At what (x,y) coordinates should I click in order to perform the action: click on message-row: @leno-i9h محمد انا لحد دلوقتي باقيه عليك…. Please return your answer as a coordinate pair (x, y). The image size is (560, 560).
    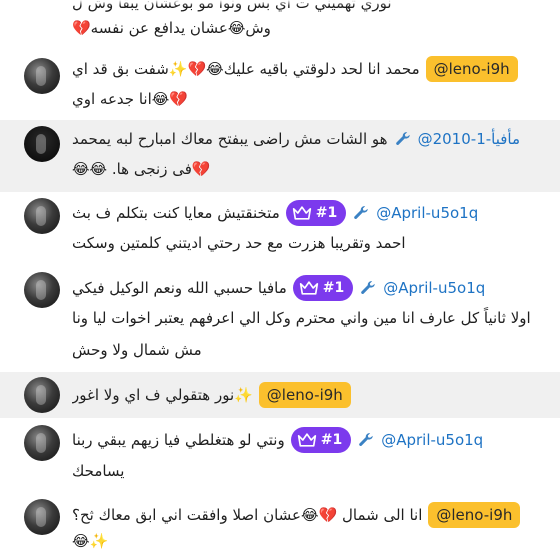
    Looking at the image, I should click on (309, 69).